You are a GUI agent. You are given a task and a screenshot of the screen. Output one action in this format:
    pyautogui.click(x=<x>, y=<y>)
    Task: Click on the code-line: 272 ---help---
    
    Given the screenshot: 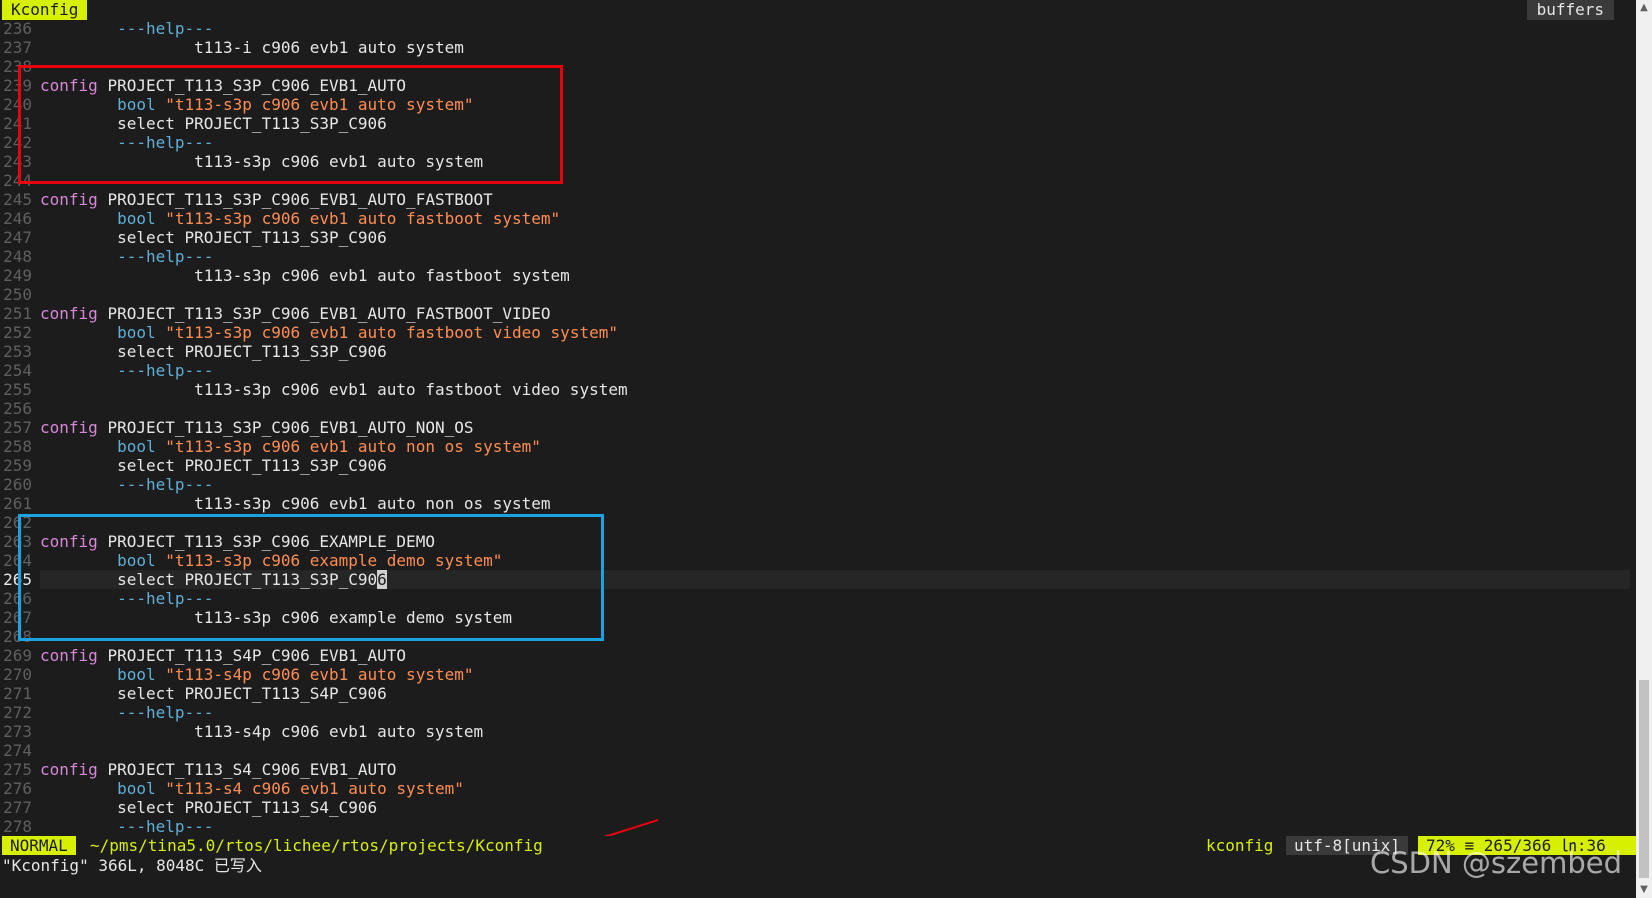 What is the action you would take?
    pyautogui.click(x=815, y=712)
    